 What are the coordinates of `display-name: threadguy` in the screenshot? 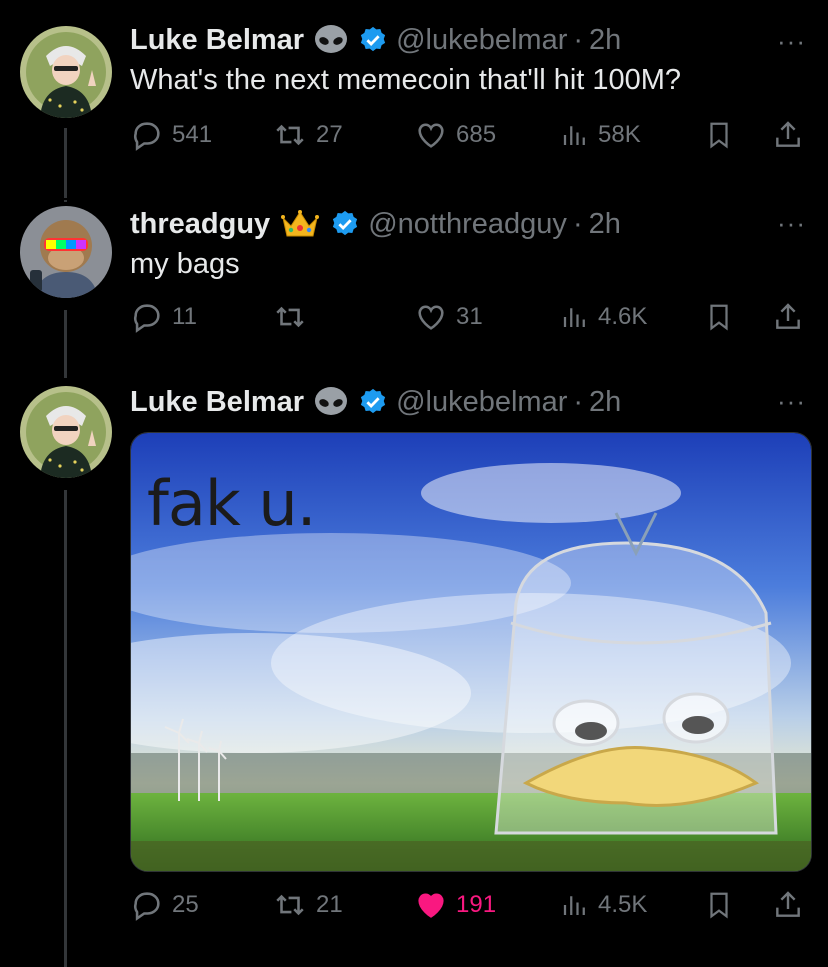 It's located at (200, 224).